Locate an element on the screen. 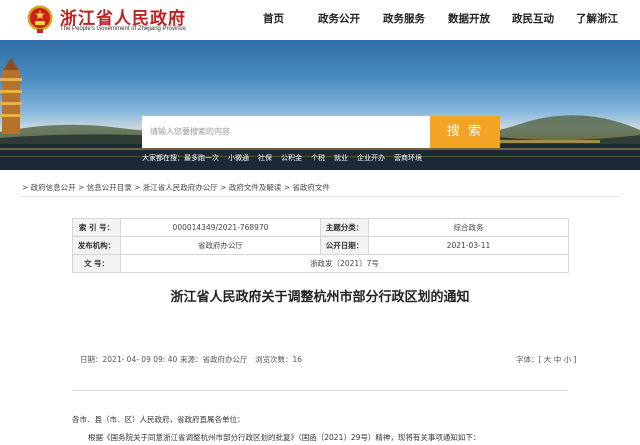 The height and width of the screenshot is (445, 640). index-value: 000014349/2021-768970 is located at coordinates (220, 227).